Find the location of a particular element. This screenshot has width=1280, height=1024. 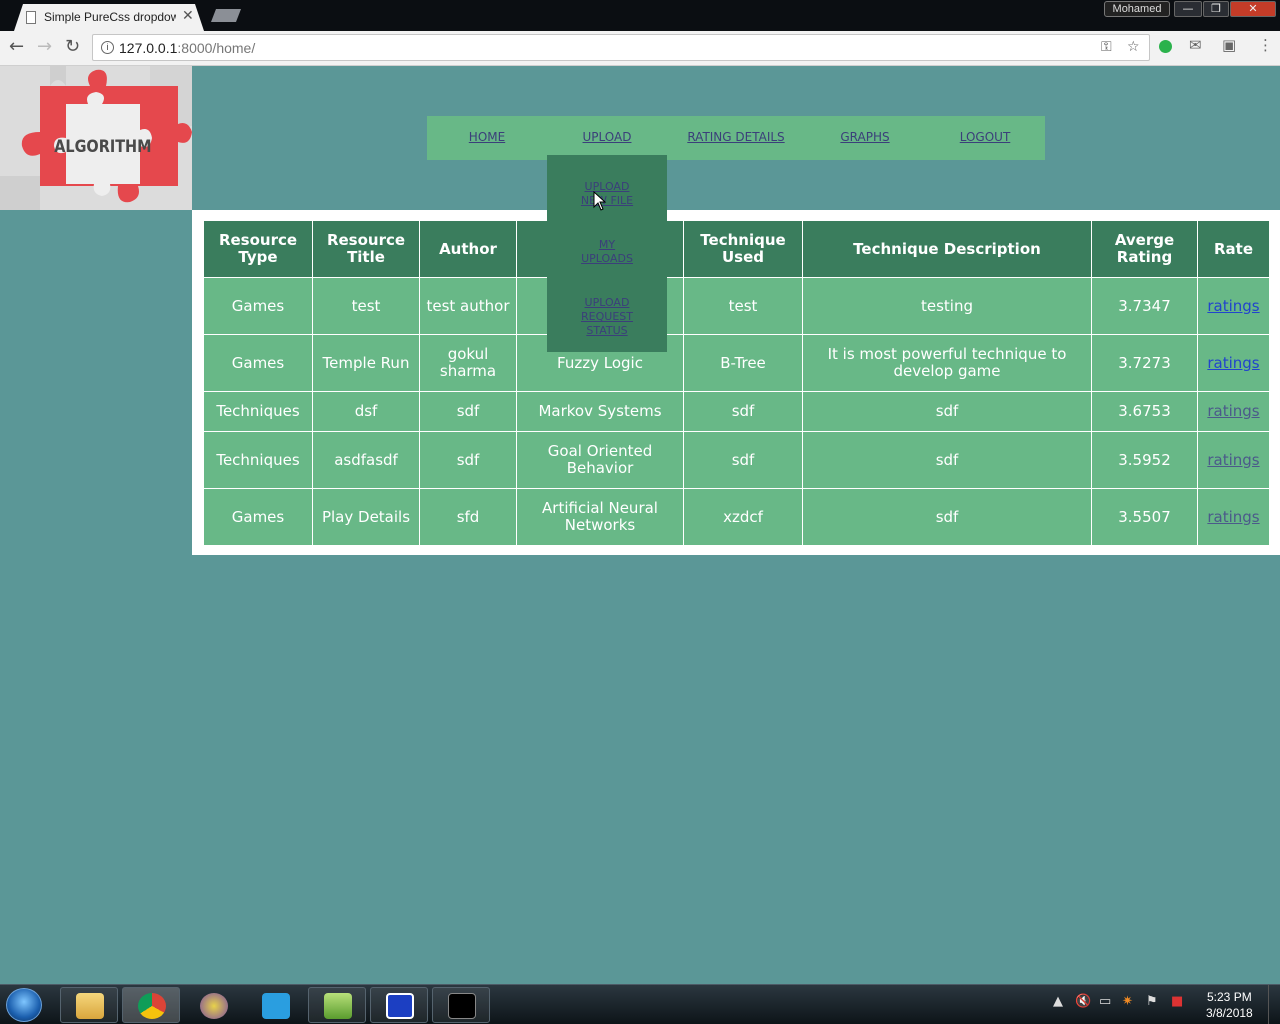

taskbar-virtualbox is located at coordinates (399, 1005).